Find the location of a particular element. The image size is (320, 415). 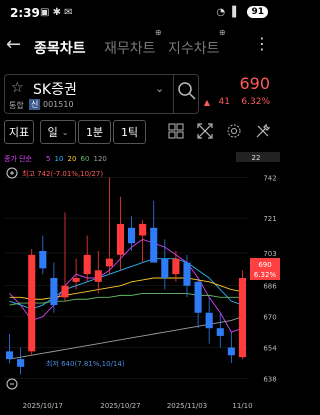

x-tick-label: 2025/10/17 is located at coordinates (43, 406).